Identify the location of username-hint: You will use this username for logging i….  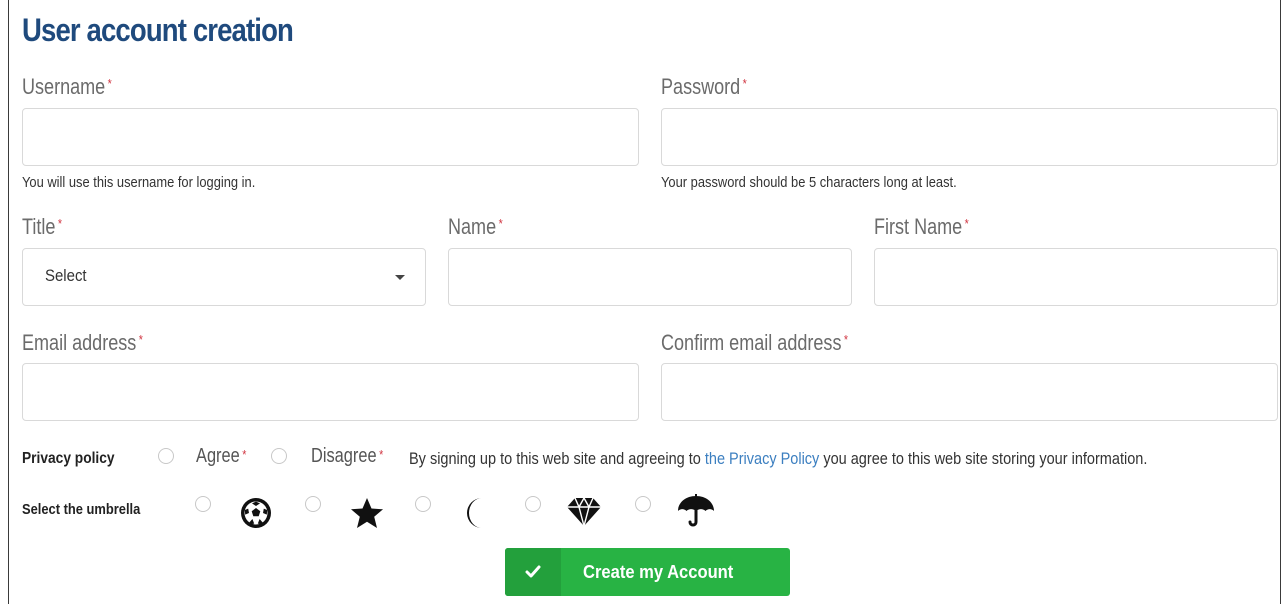
(139, 182).